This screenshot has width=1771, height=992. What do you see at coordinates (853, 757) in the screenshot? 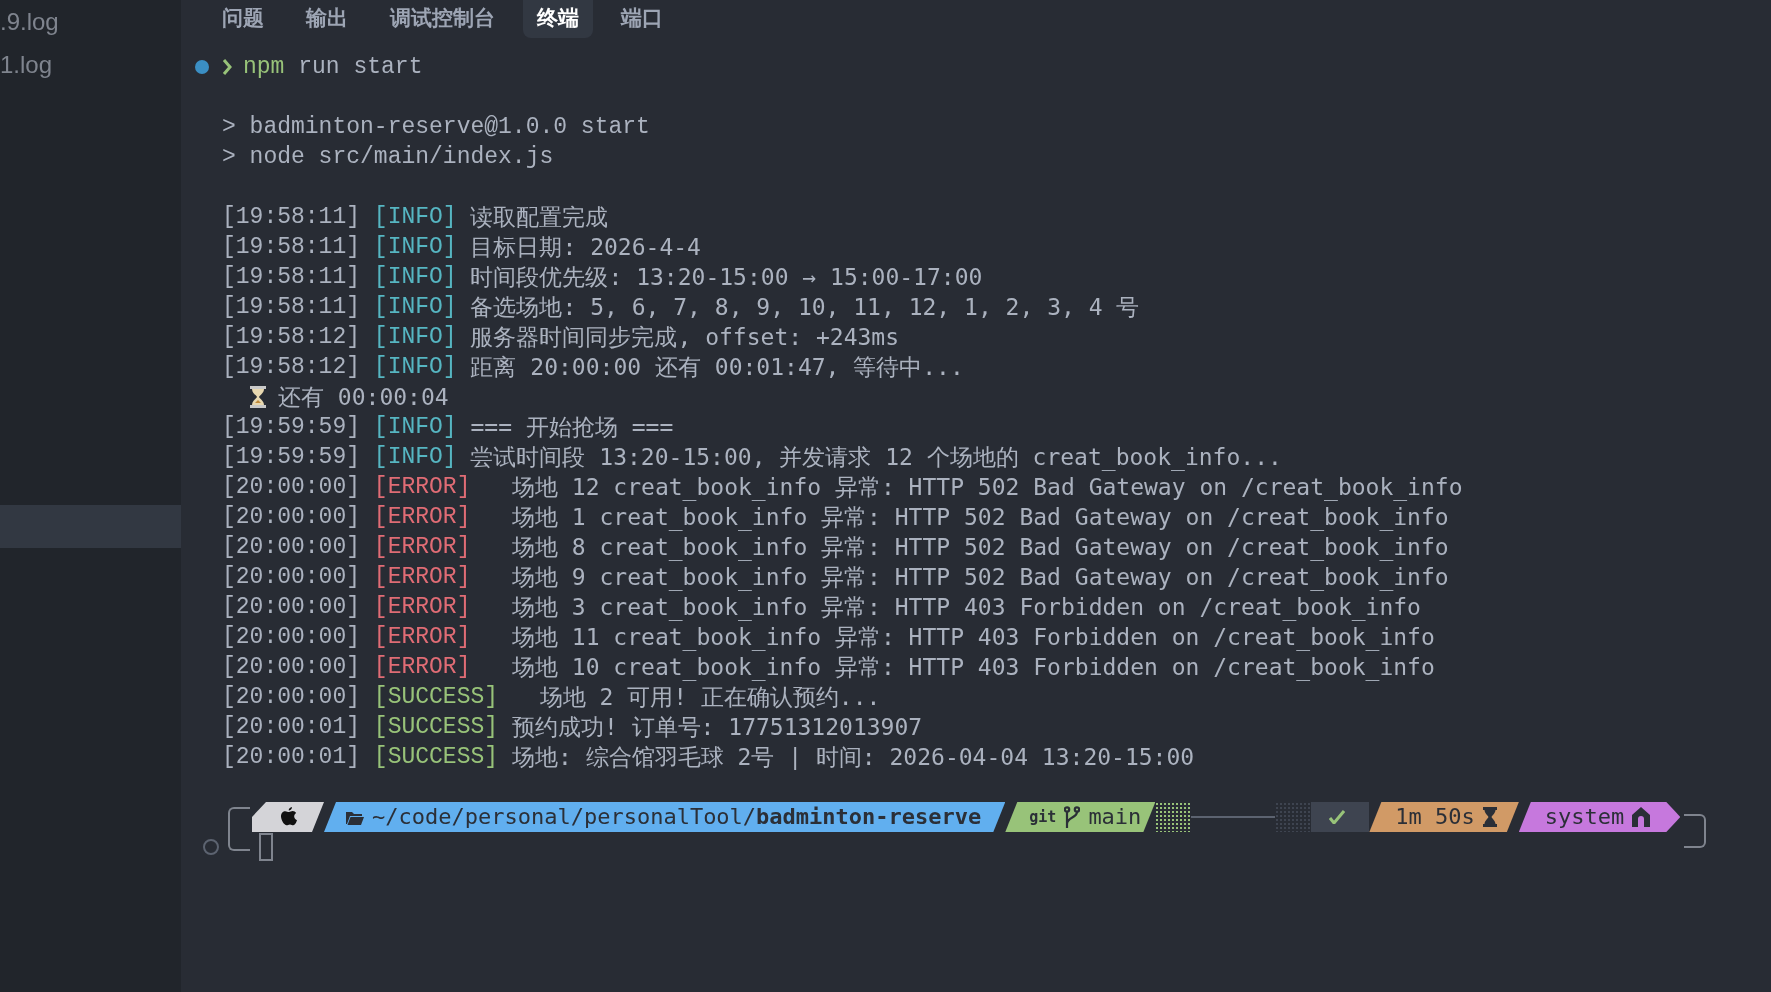
I see `log-message: 场地: 综合馆羽毛球 2号 | 时间: 2026-04-04 13:20-15:00` at bounding box center [853, 757].